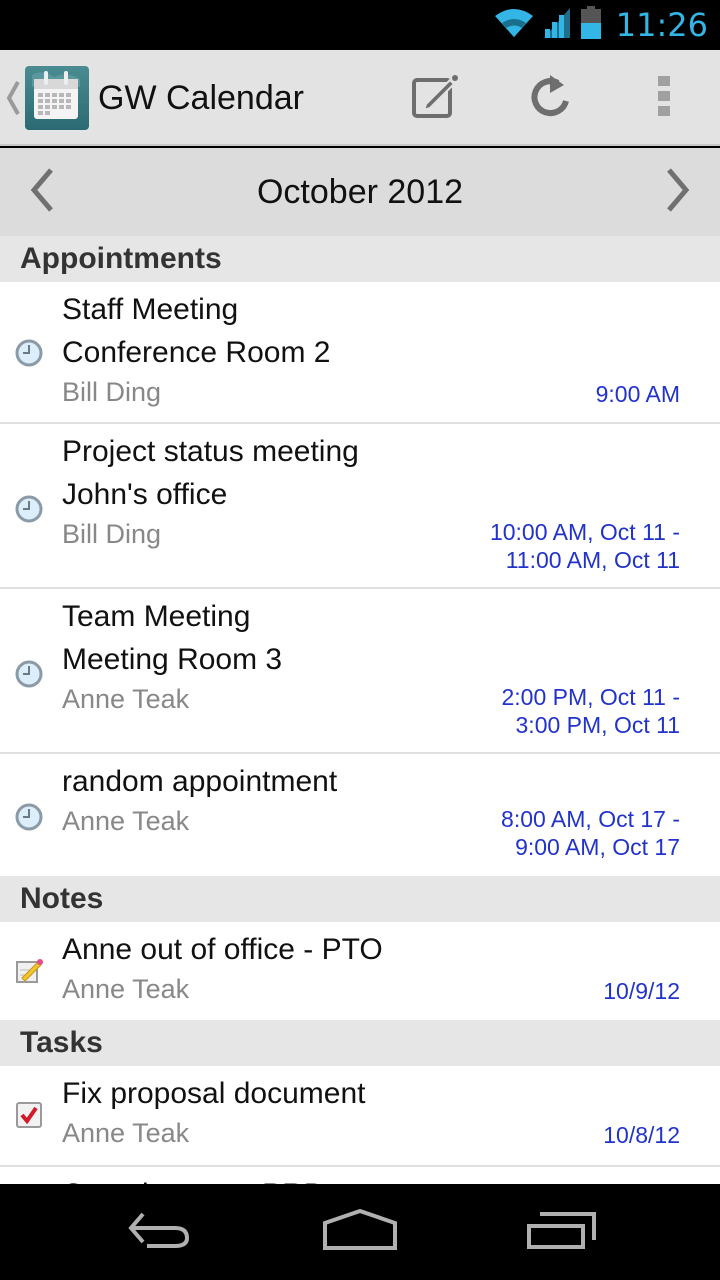  I want to click on wifi-icon, so click(514, 25).